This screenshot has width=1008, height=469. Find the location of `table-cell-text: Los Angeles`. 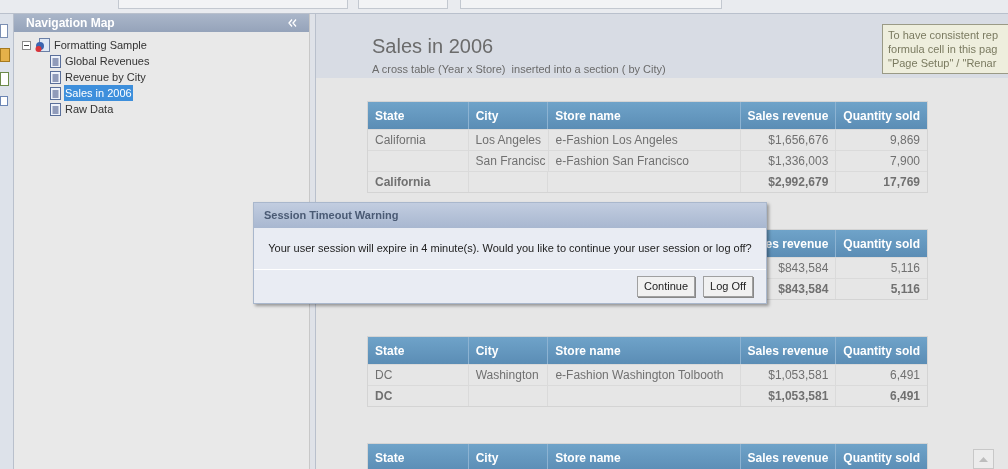

table-cell-text: Los Angeles is located at coordinates (508, 140).